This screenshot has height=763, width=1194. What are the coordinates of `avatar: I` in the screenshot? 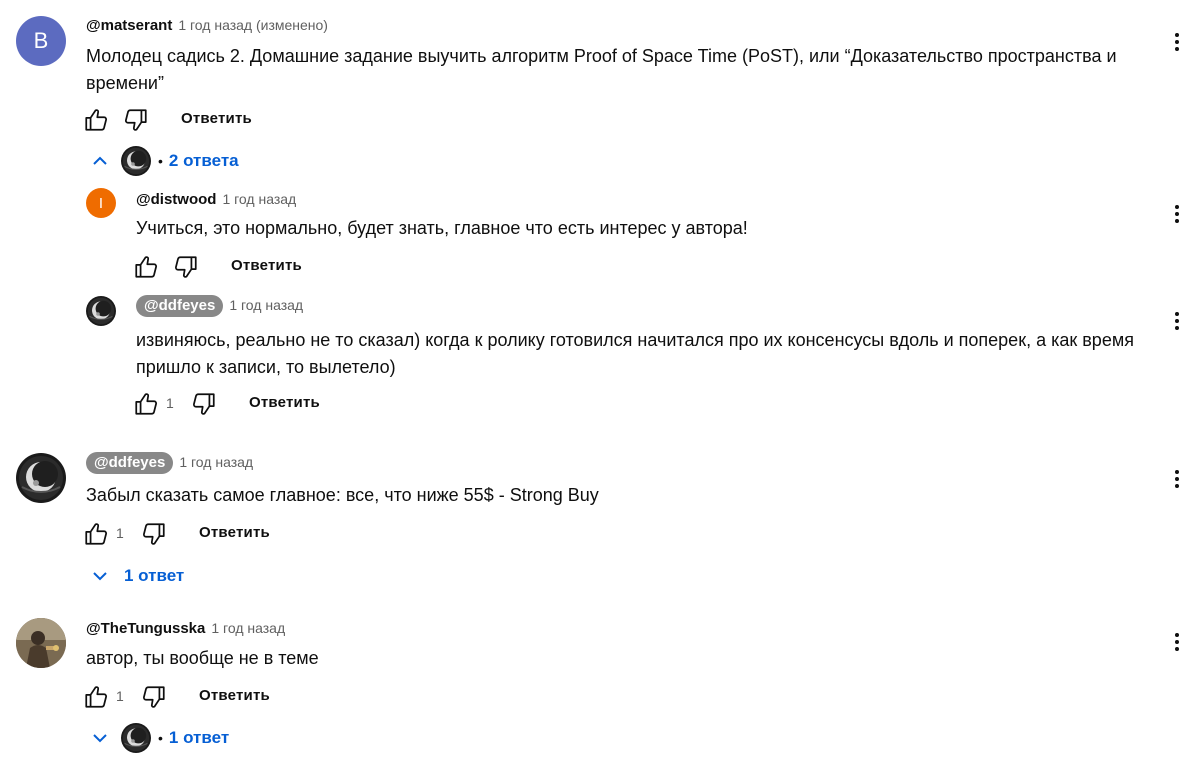 It's located at (101, 203).